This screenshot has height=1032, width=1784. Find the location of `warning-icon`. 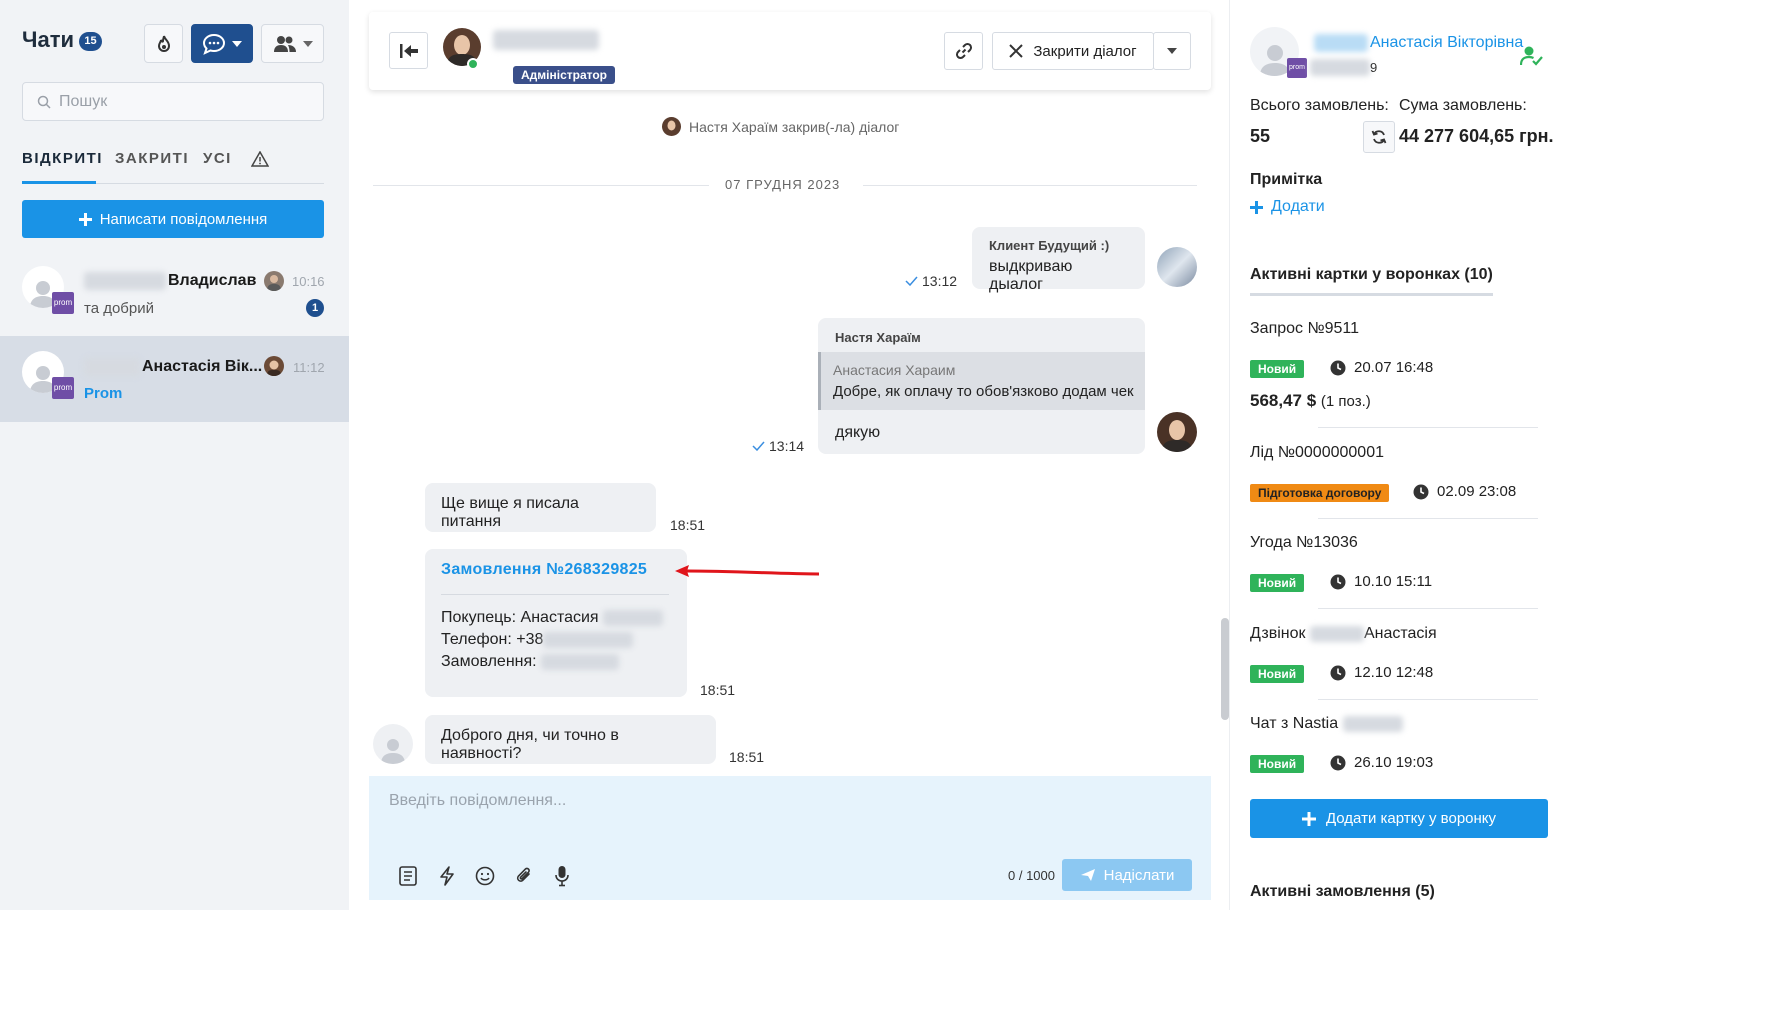

warning-icon is located at coordinates (260, 158).